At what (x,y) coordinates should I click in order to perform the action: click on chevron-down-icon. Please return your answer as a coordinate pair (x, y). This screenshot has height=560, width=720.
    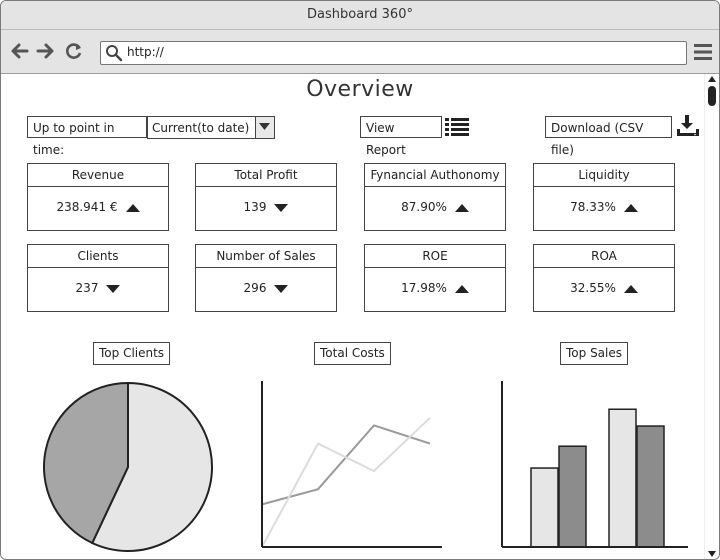
    Looking at the image, I should click on (264, 127).